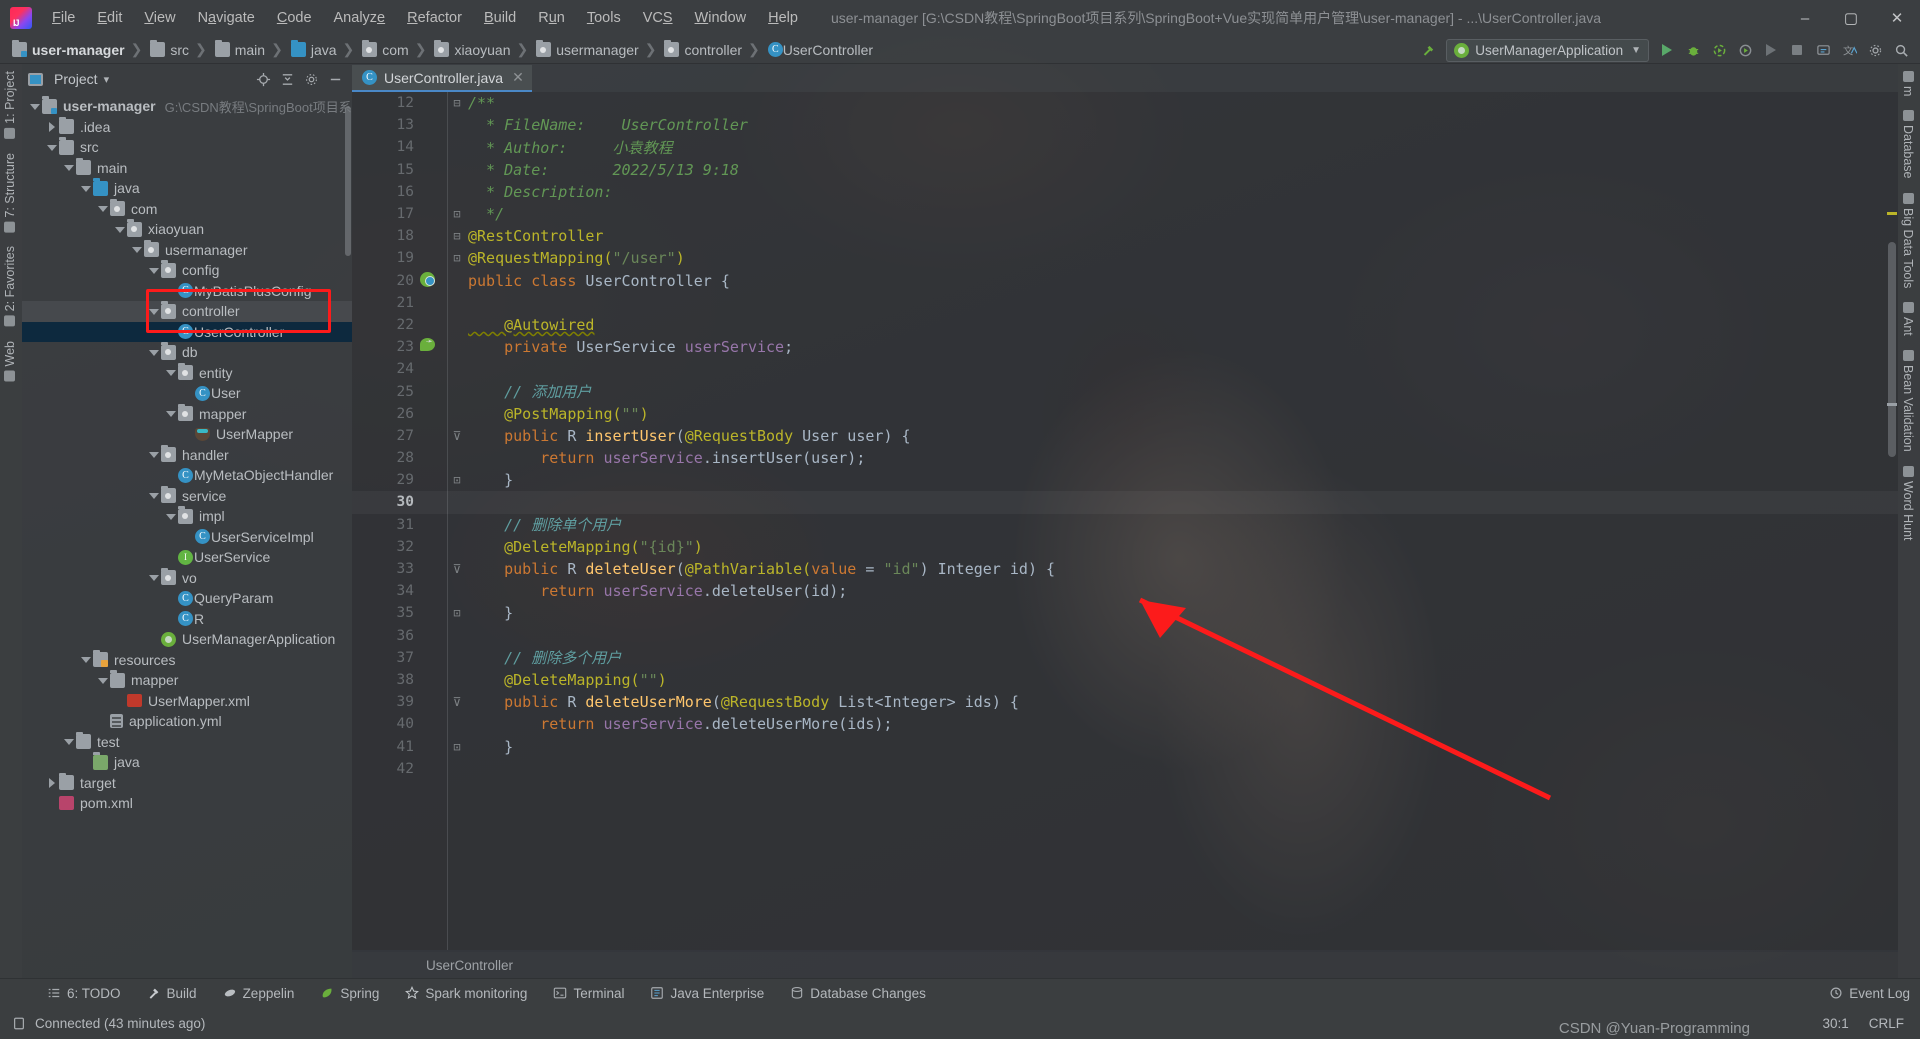 Image resolution: width=1920 pixels, height=1039 pixels. Describe the element at coordinates (1875, 50) in the screenshot. I see `settings-gear-icon` at that location.